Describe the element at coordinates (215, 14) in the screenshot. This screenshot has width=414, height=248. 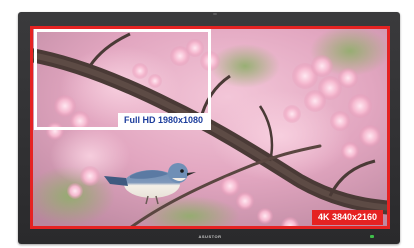
I see `camera-sensor-icon` at that location.